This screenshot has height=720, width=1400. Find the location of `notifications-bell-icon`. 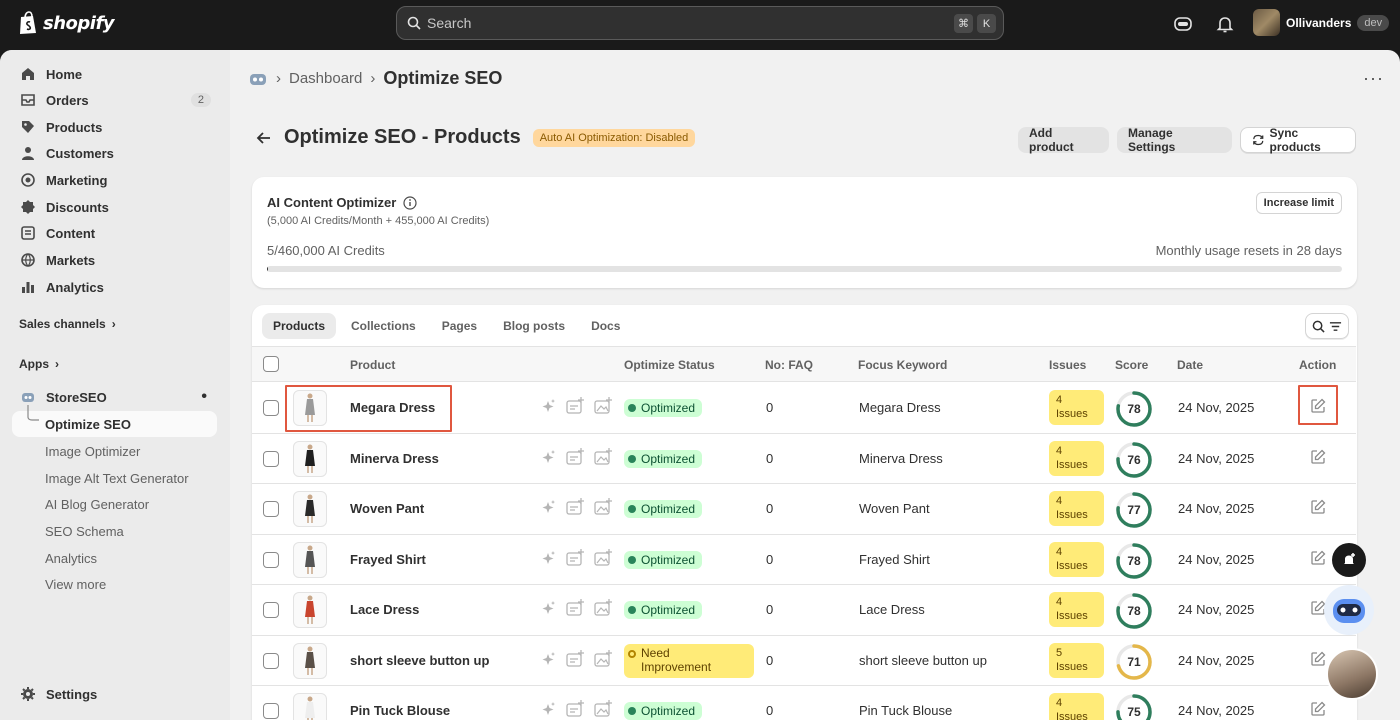

notifications-bell-icon is located at coordinates (1225, 24).